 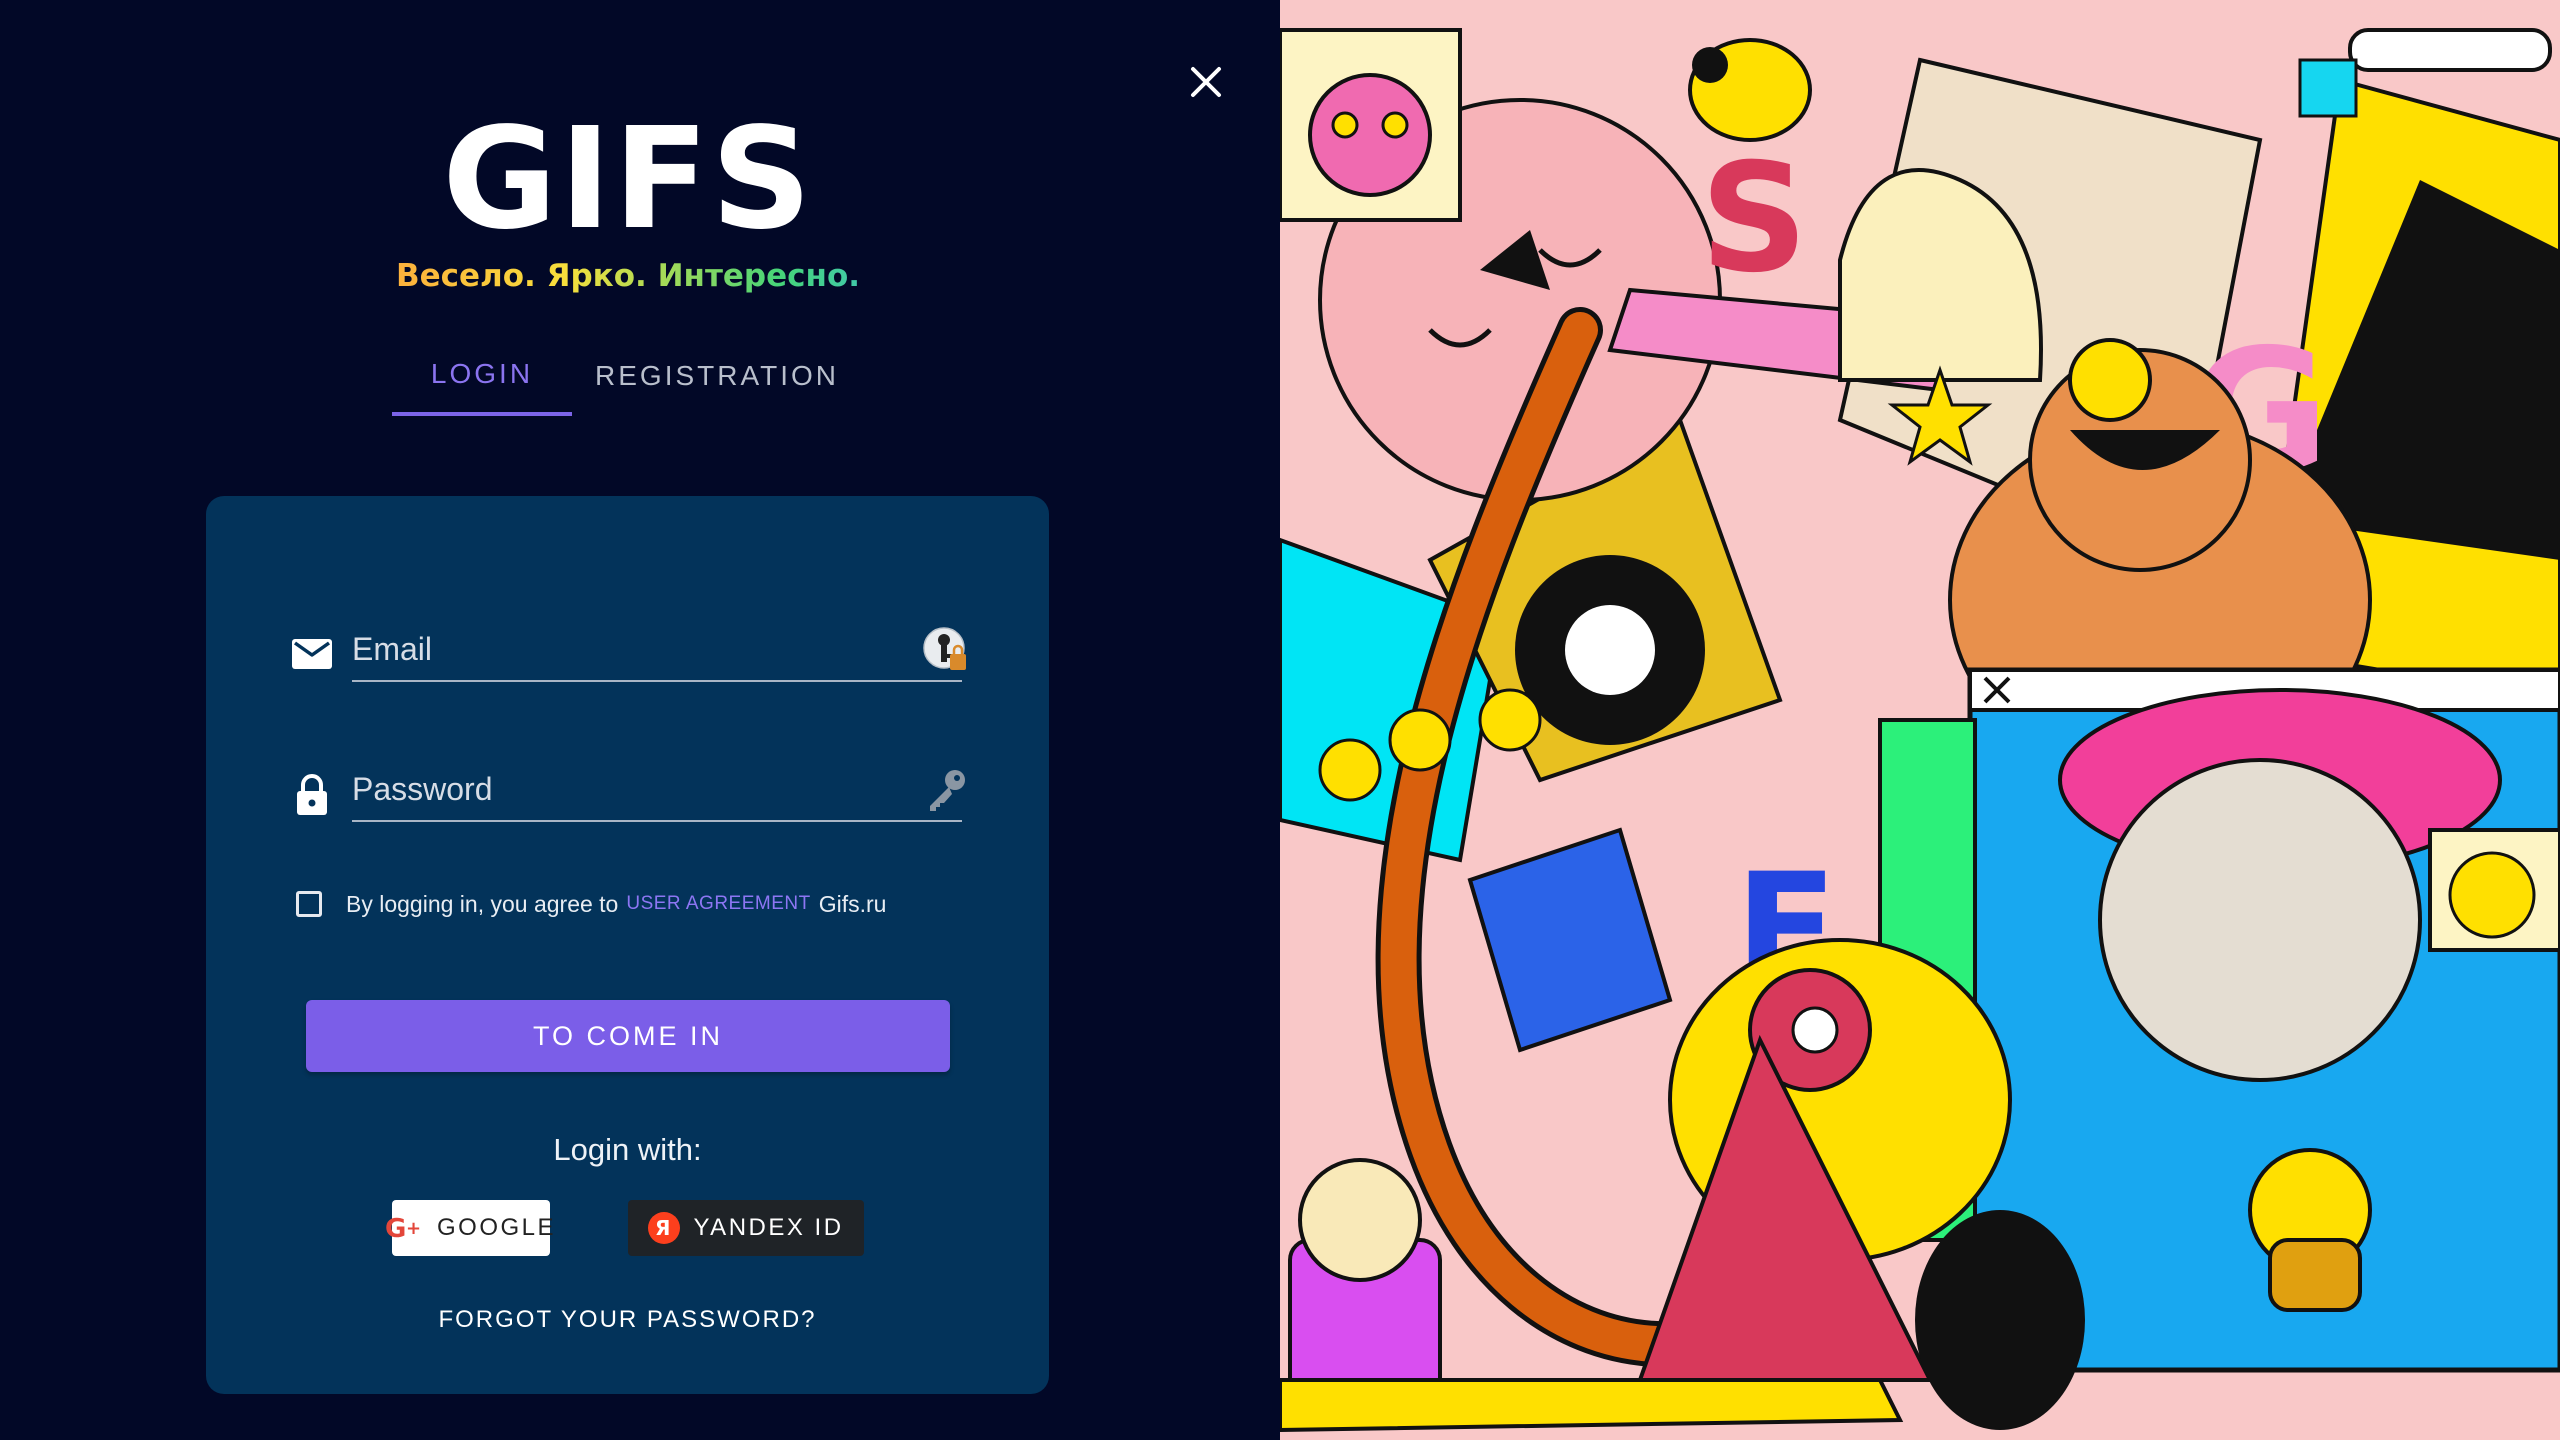 I want to click on yandex-icon: Я, so click(x=664, y=1228).